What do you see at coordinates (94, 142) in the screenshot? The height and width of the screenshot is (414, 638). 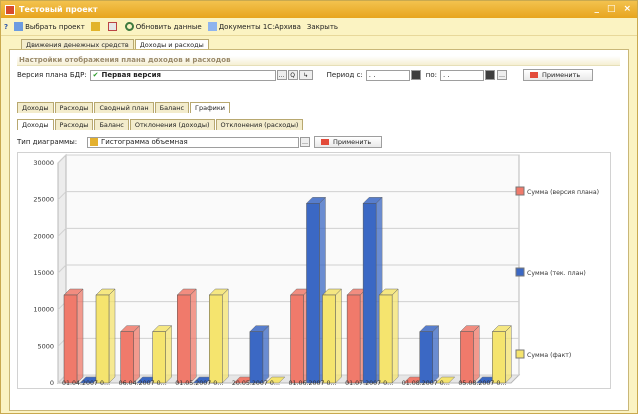 I see `bar-chart-small-icon` at bounding box center [94, 142].